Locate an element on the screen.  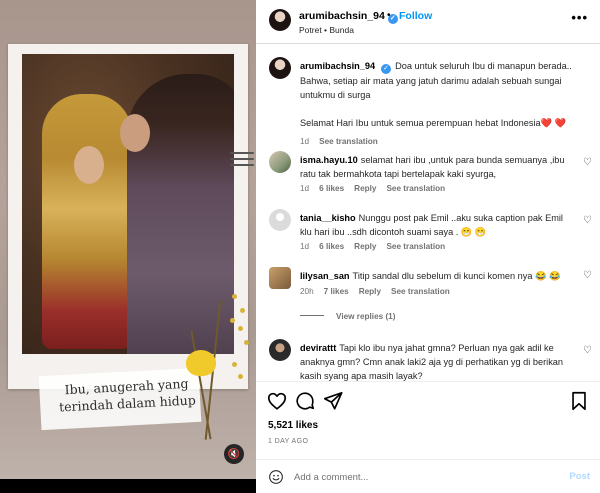
mute-button: 🔇 is located at coordinates (234, 454).